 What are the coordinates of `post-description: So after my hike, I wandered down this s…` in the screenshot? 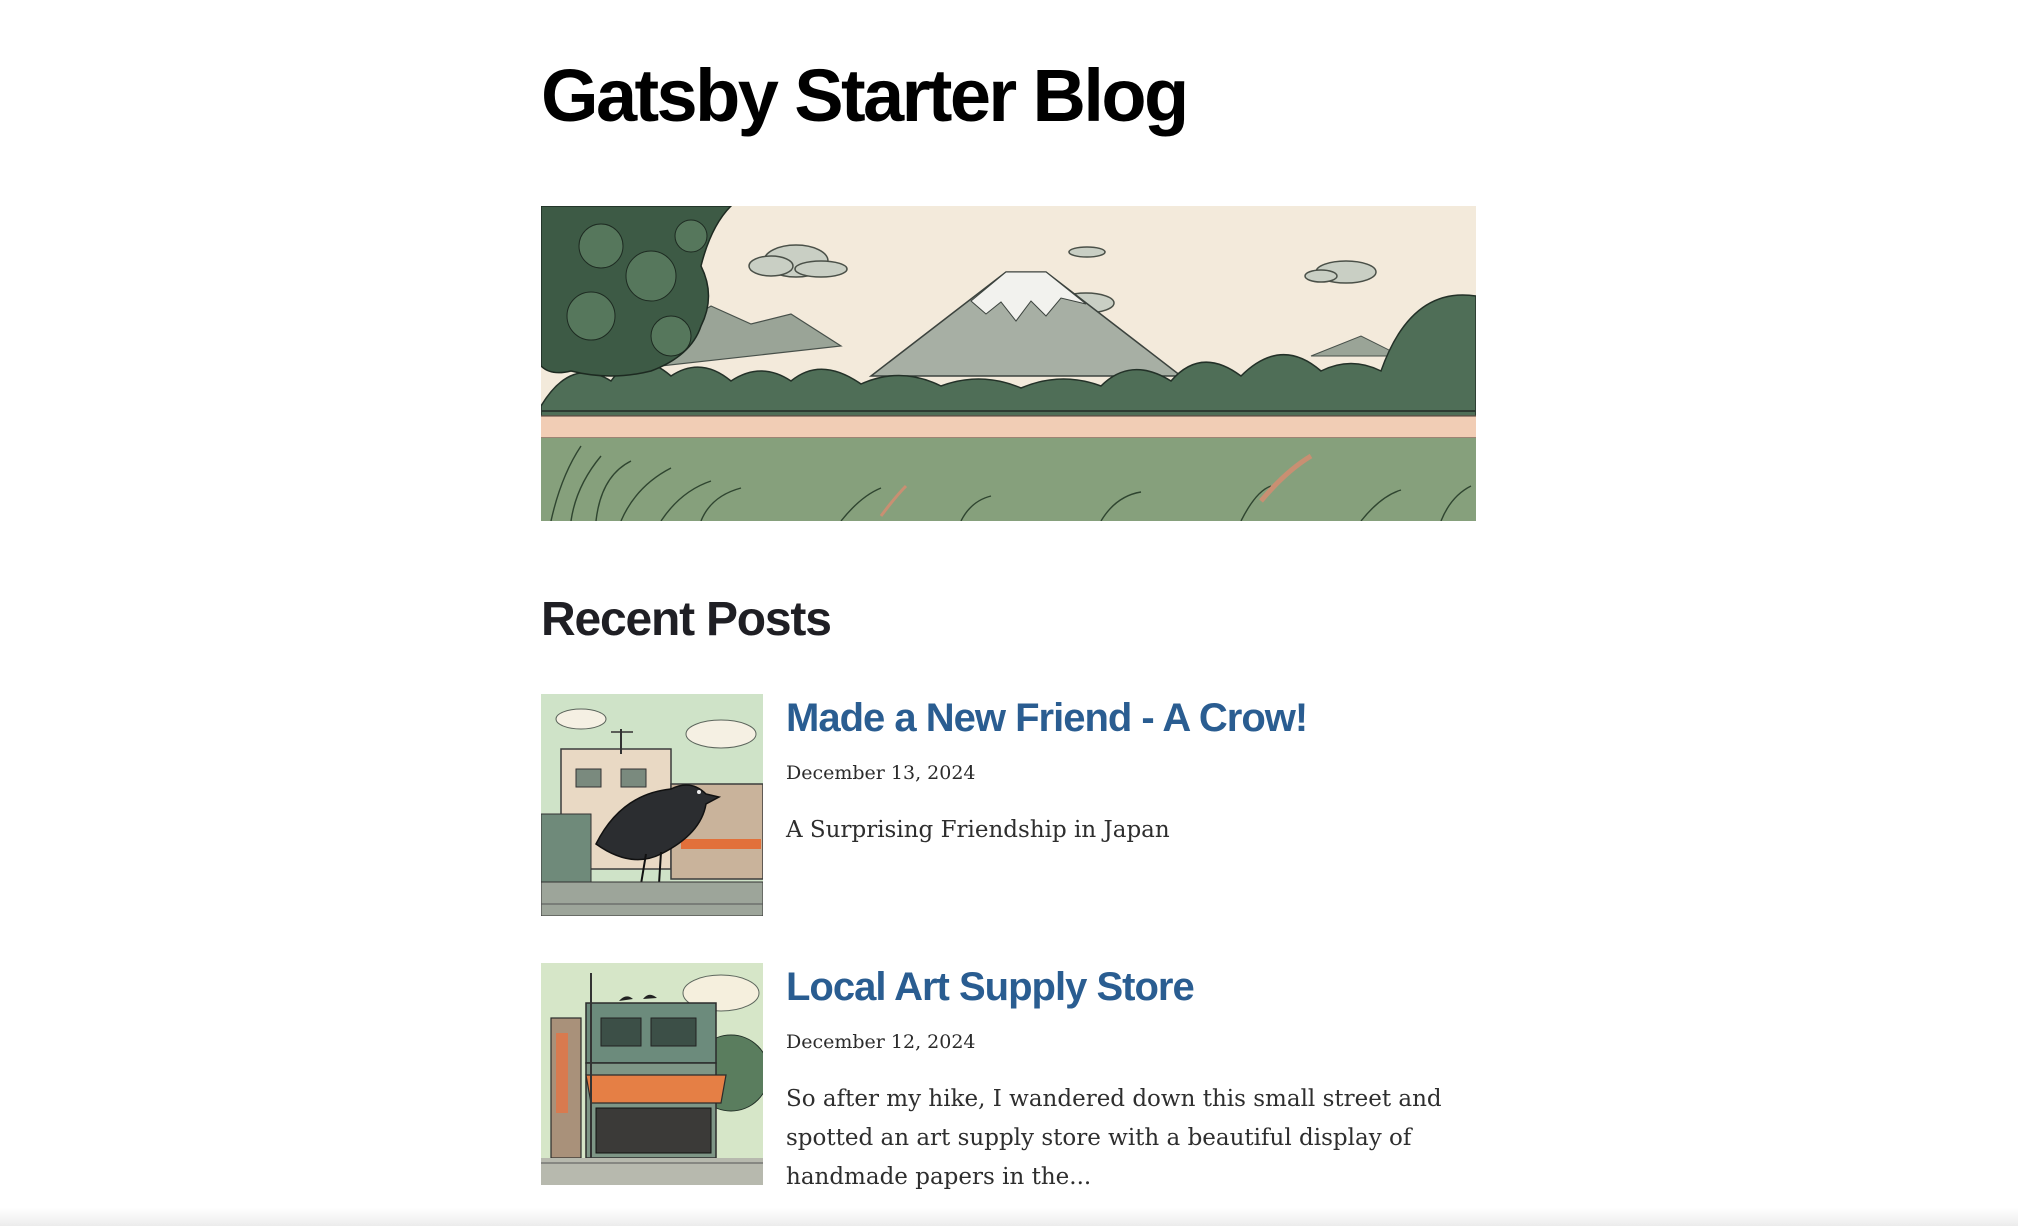 It's located at (1114, 1138).